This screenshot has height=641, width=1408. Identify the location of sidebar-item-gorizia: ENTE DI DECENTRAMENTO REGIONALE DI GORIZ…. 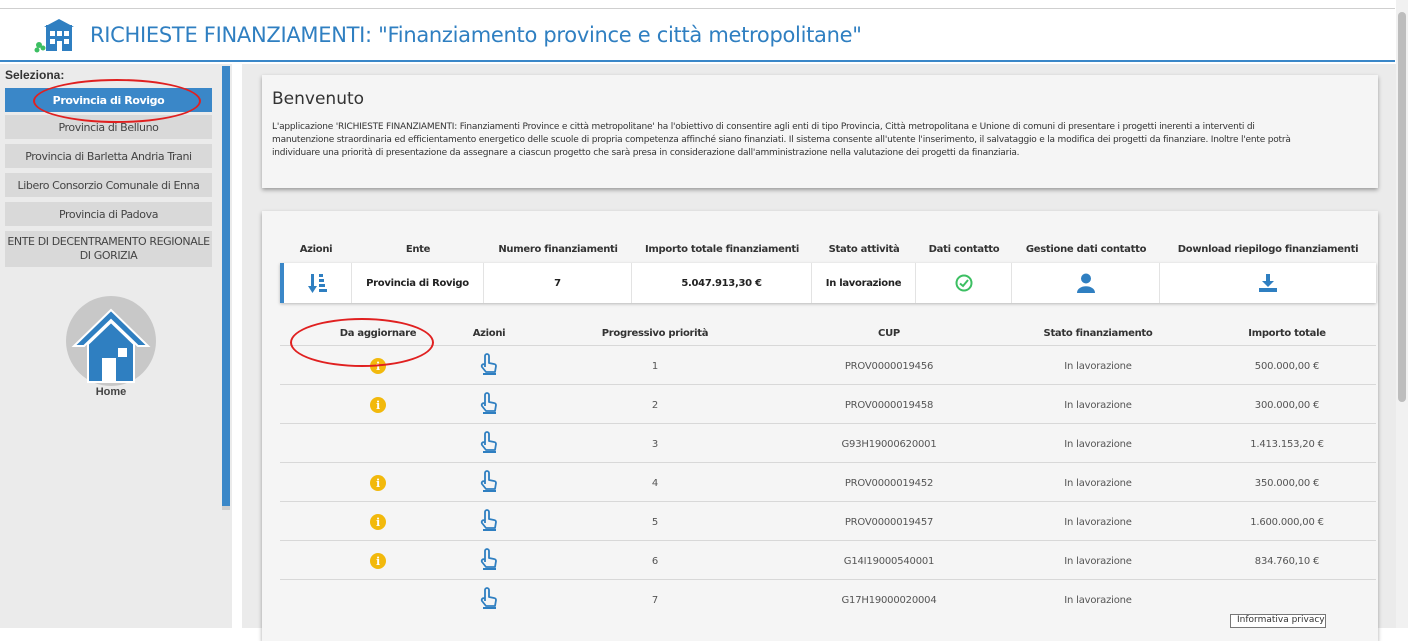
(108, 249).